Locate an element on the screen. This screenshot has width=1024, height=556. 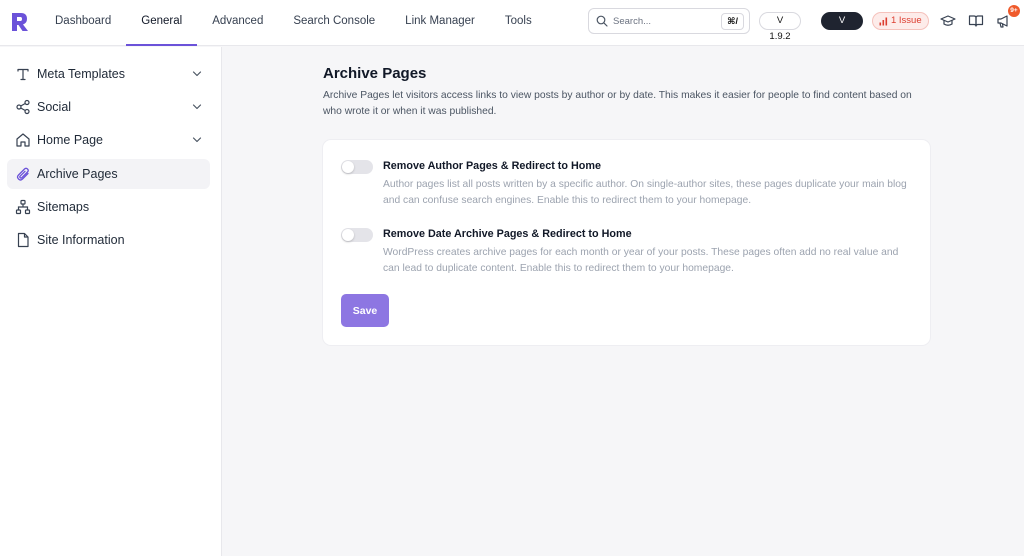
search-input is located at coordinates (658, 21).